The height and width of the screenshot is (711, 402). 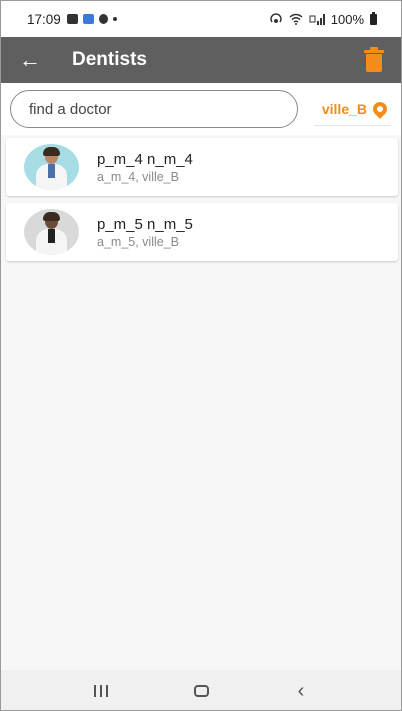 What do you see at coordinates (380, 108) in the screenshot?
I see `map-pin-icon` at bounding box center [380, 108].